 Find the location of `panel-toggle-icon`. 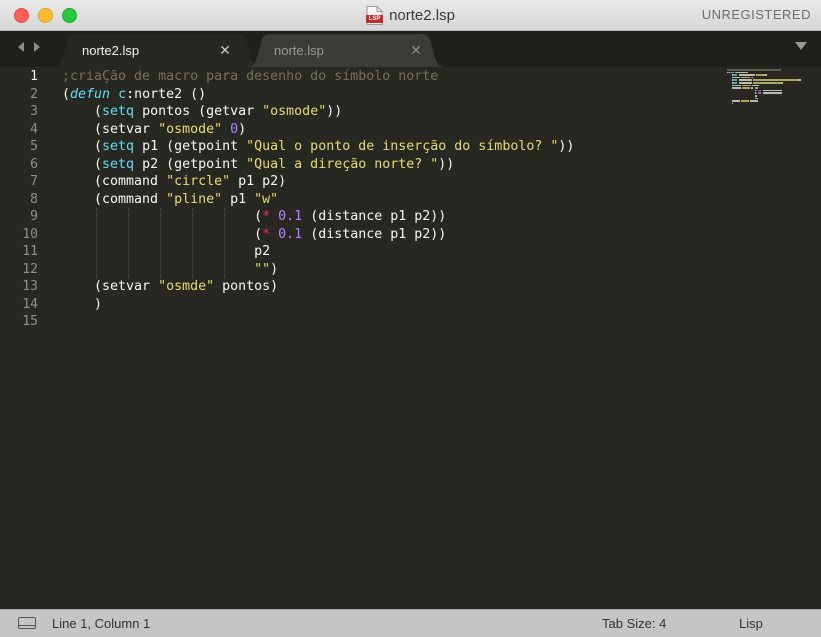

panel-toggle-icon is located at coordinates (27, 623).